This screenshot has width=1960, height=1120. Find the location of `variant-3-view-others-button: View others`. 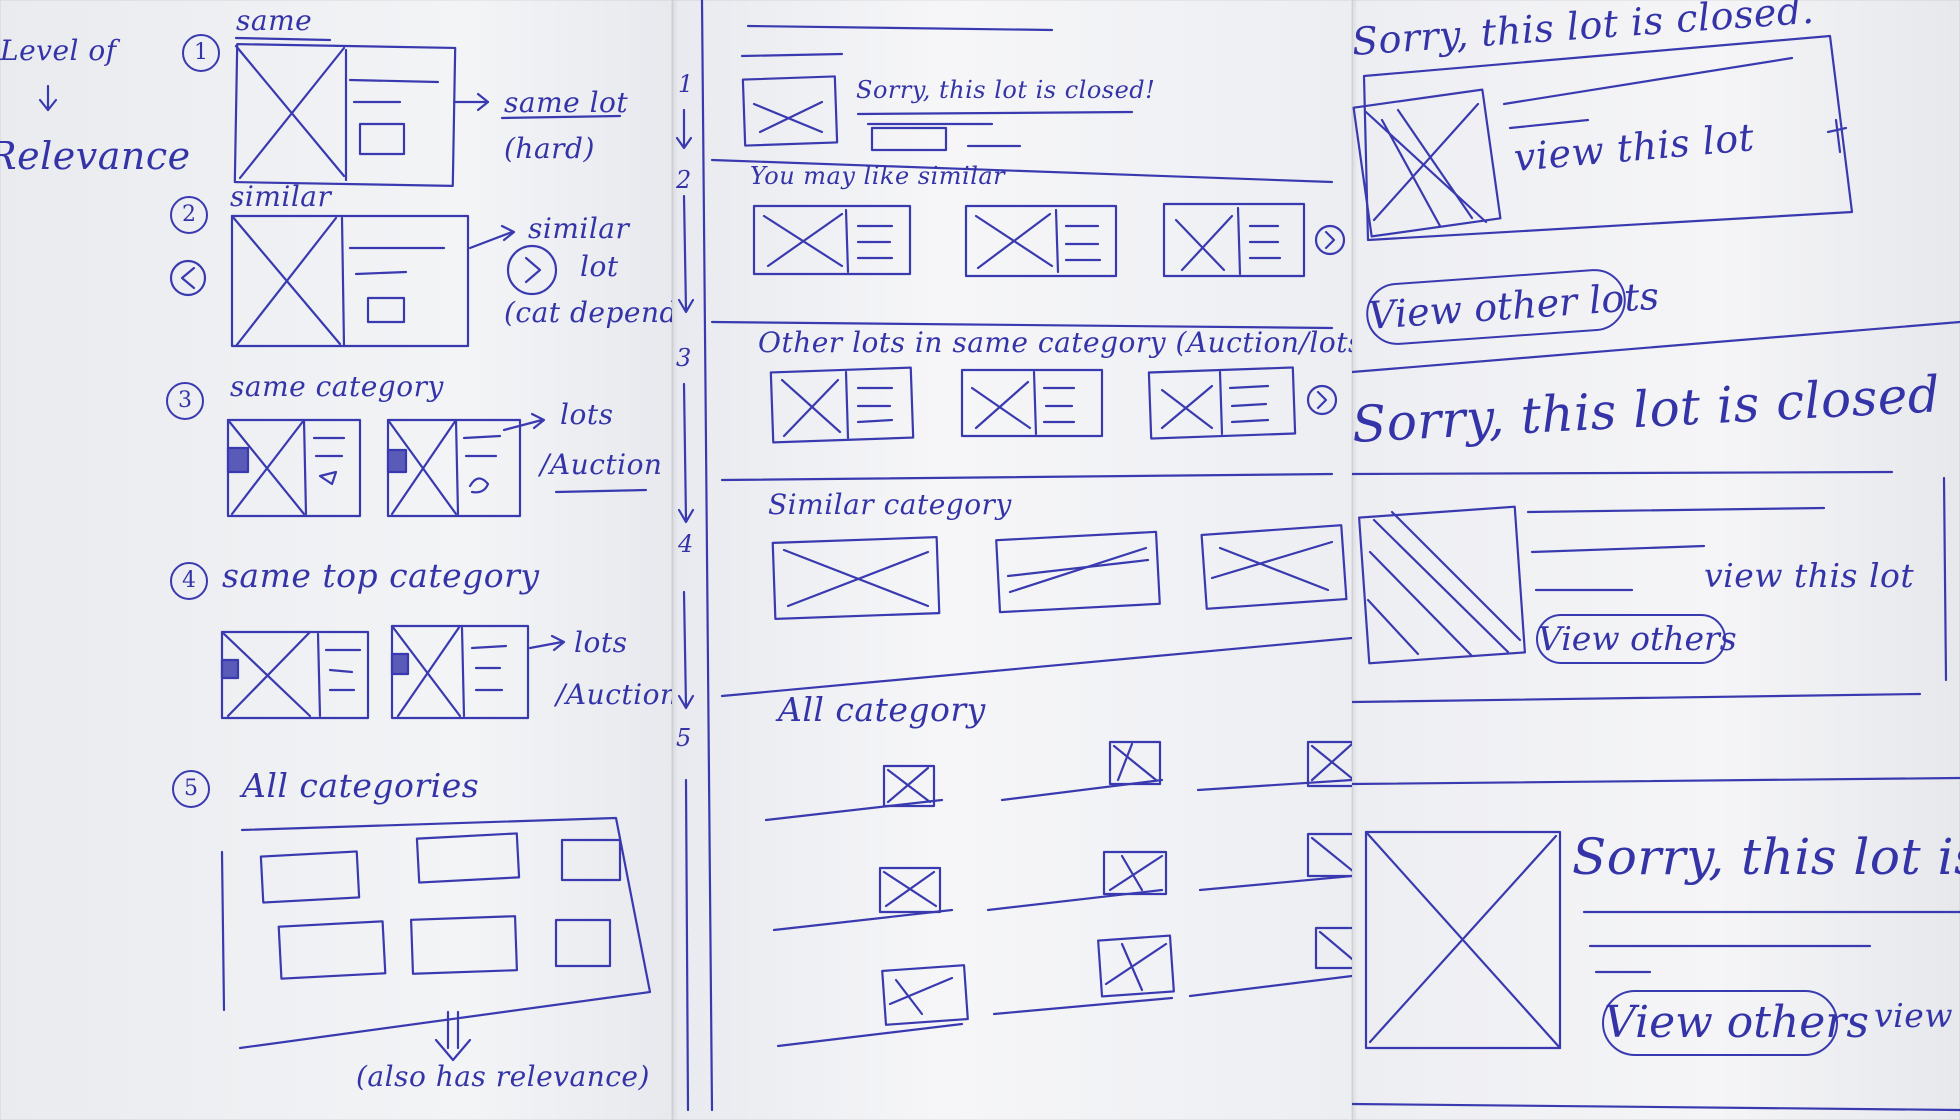

variant-3-view-others-button: View others is located at coordinates (1735, 1023).